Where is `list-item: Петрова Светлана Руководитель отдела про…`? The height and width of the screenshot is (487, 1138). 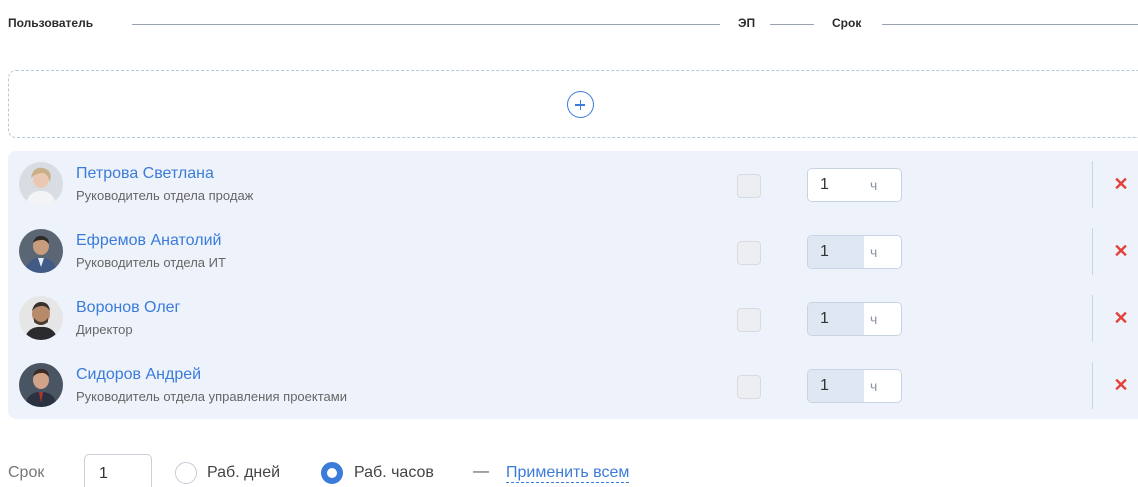 list-item: Петрова Светлана Руководитель отдела про… is located at coordinates (573, 184).